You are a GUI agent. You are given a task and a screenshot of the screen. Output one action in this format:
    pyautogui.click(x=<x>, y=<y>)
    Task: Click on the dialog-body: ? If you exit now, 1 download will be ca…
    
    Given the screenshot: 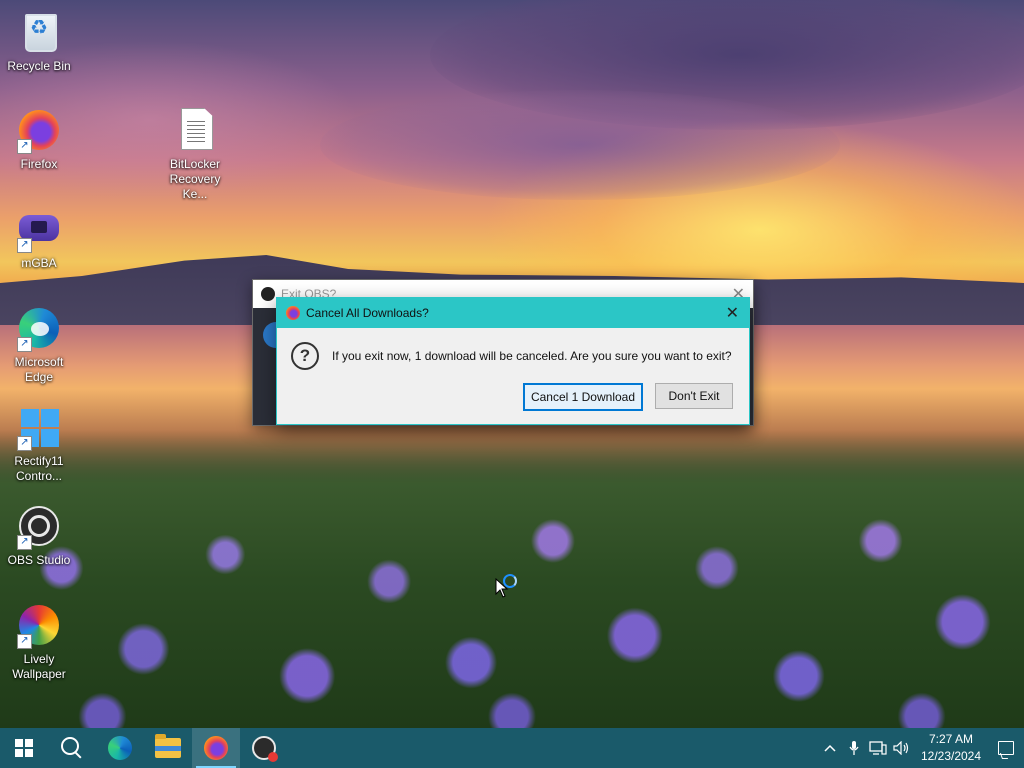 What is the action you would take?
    pyautogui.click(x=513, y=350)
    